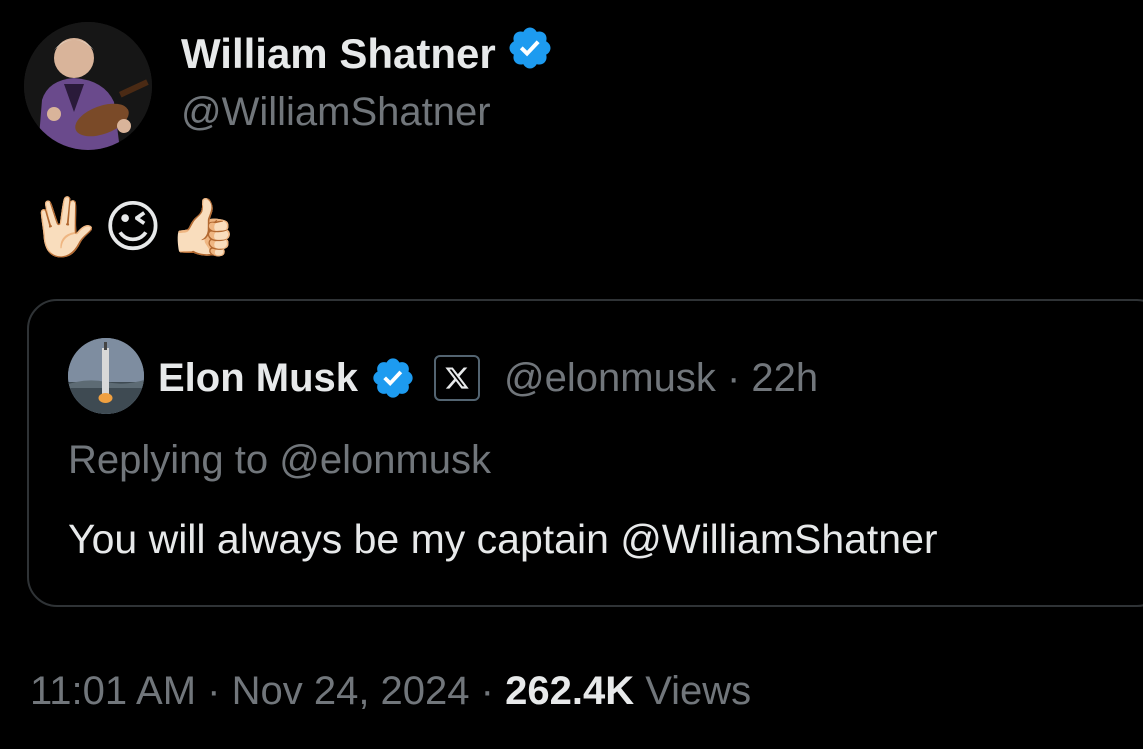  What do you see at coordinates (351, 691) in the screenshot?
I see `tweet-date: Nov 24, 2024` at bounding box center [351, 691].